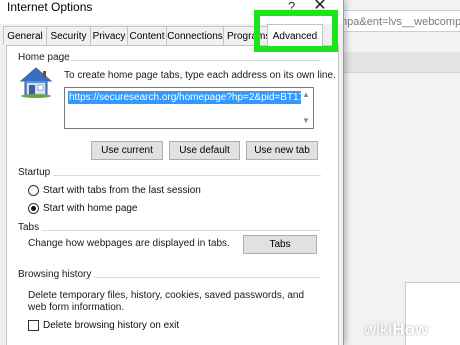 This screenshot has width=460, height=345. Describe the element at coordinates (33, 325) in the screenshot. I see `delete-on-exit-checkbox` at that location.